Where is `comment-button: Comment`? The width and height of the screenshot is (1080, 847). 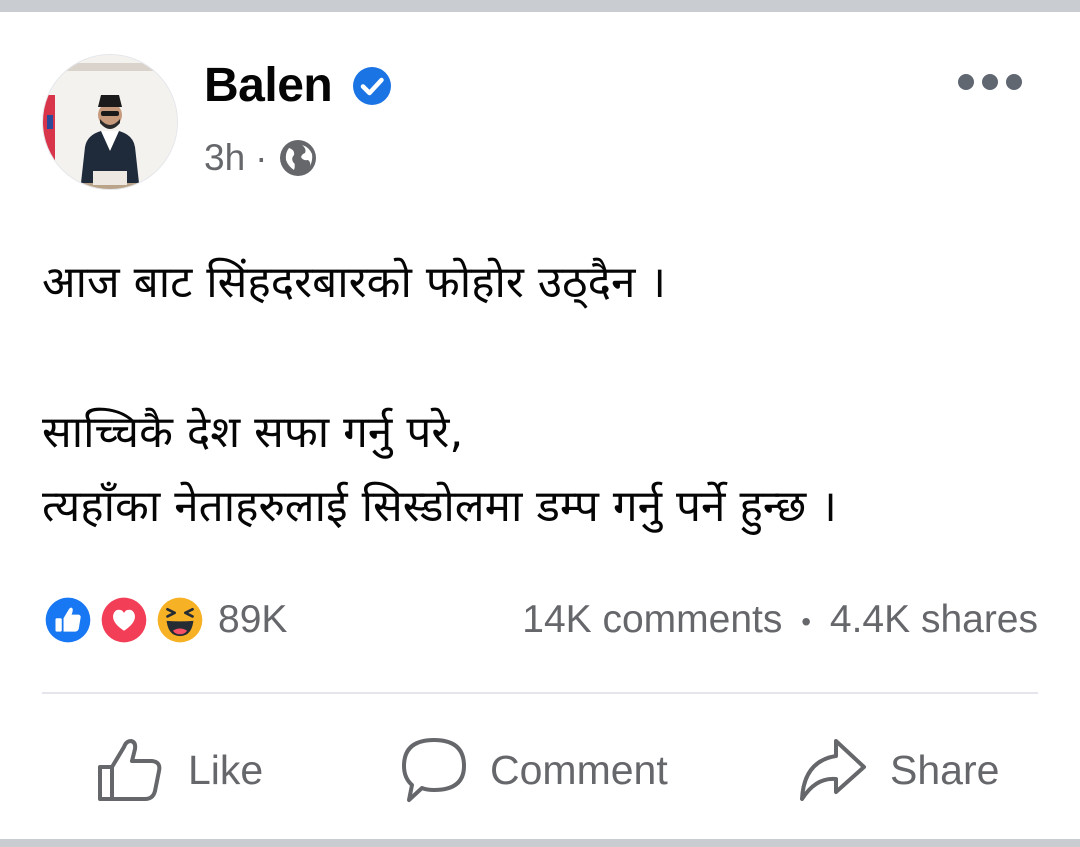
comment-button: Comment is located at coordinates (534, 770).